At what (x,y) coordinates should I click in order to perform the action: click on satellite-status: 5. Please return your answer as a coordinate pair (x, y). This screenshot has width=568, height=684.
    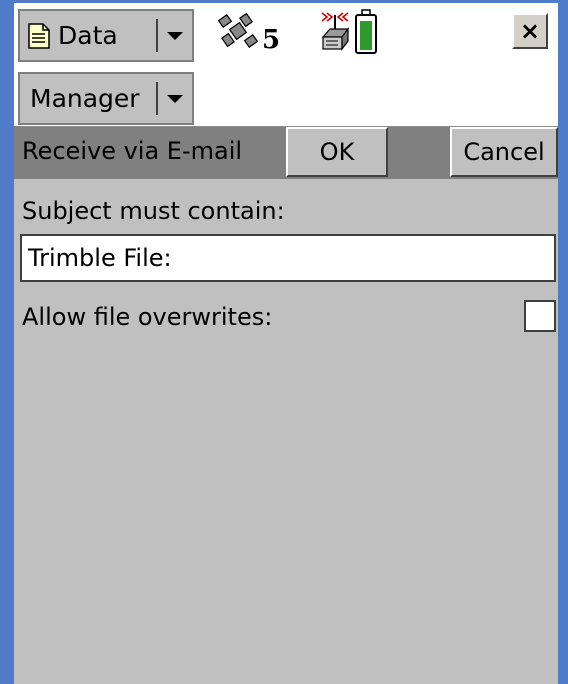
    Looking at the image, I should click on (248, 33).